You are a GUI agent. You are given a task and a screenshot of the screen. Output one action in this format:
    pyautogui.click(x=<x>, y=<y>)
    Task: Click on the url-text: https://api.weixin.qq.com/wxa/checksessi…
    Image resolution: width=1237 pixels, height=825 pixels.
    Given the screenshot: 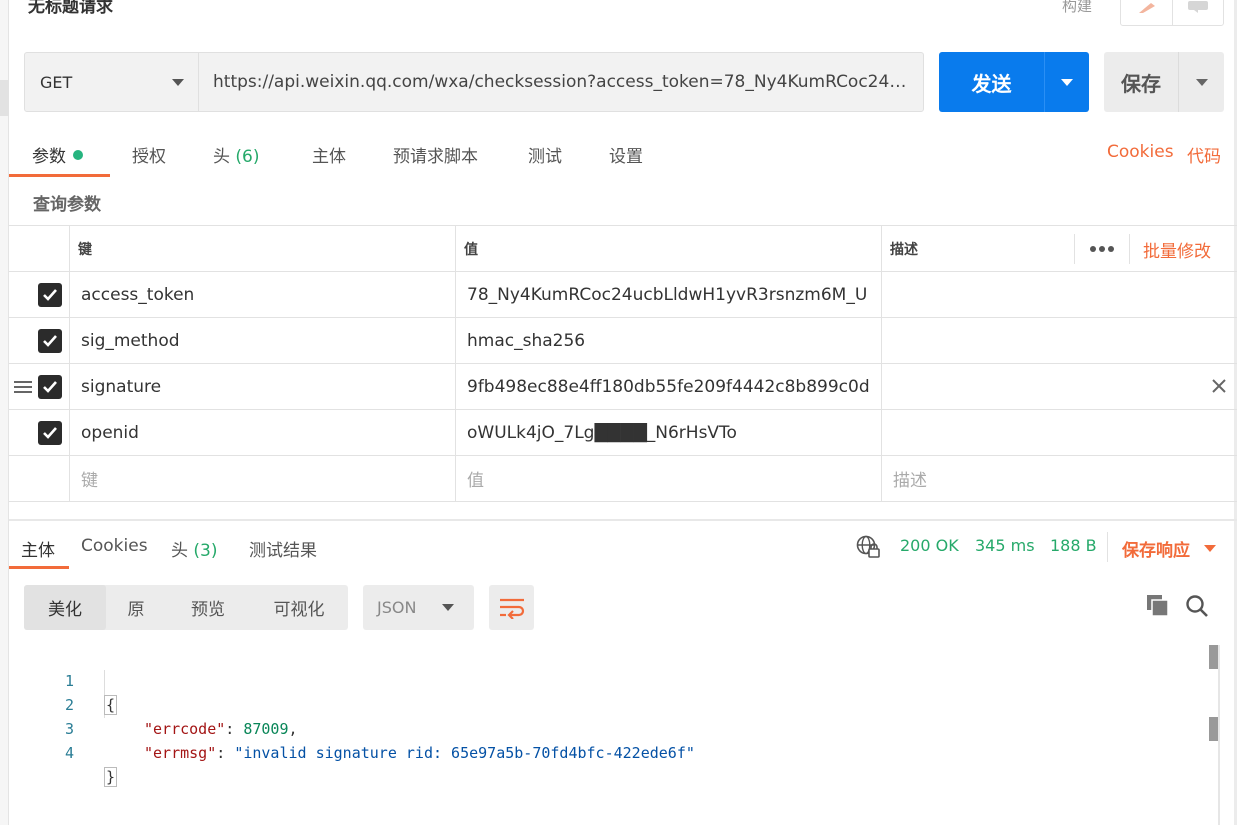 What is the action you would take?
    pyautogui.click(x=561, y=82)
    